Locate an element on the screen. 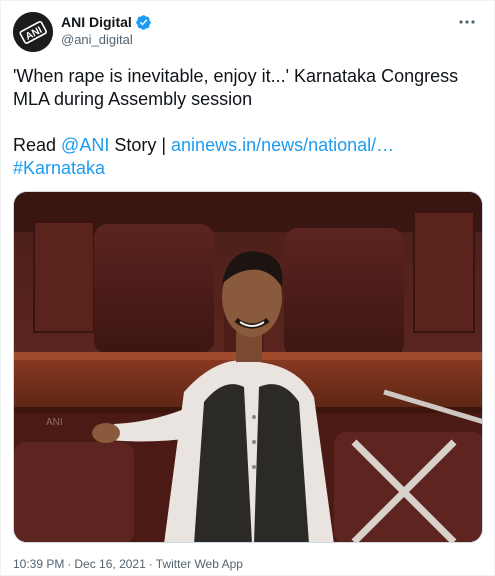  media-watermark: ANI is located at coordinates (54, 422).